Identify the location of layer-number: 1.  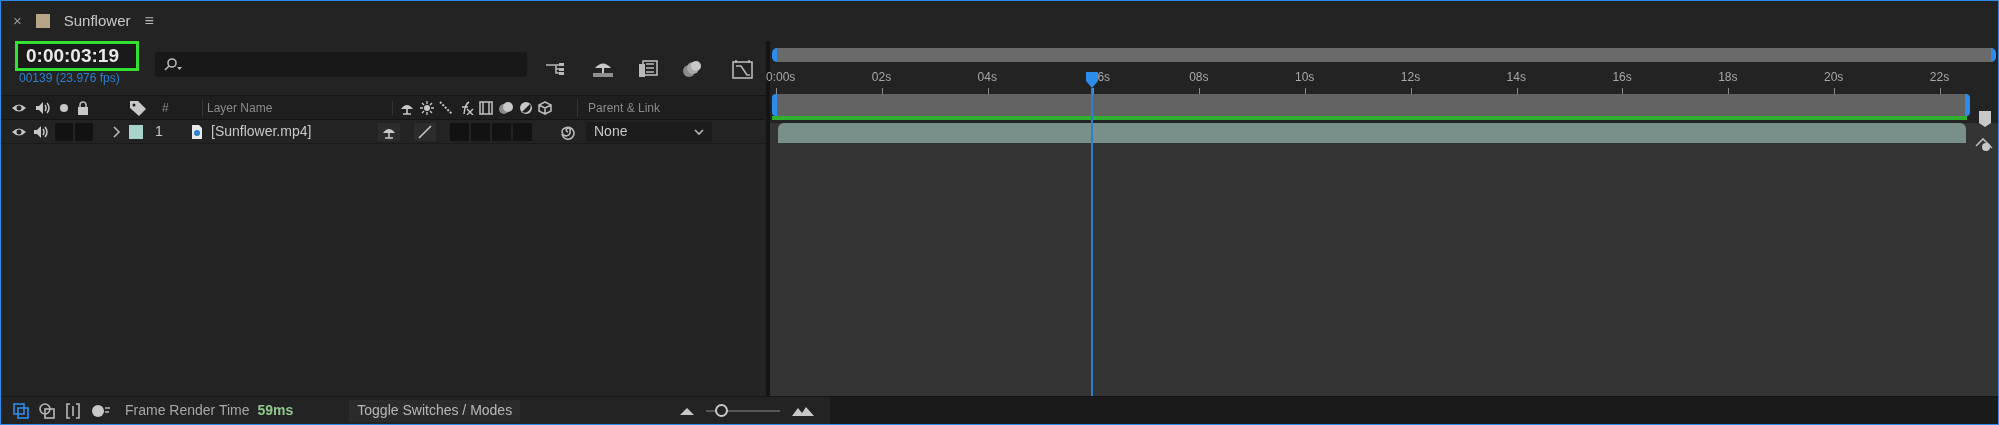
(159, 131).